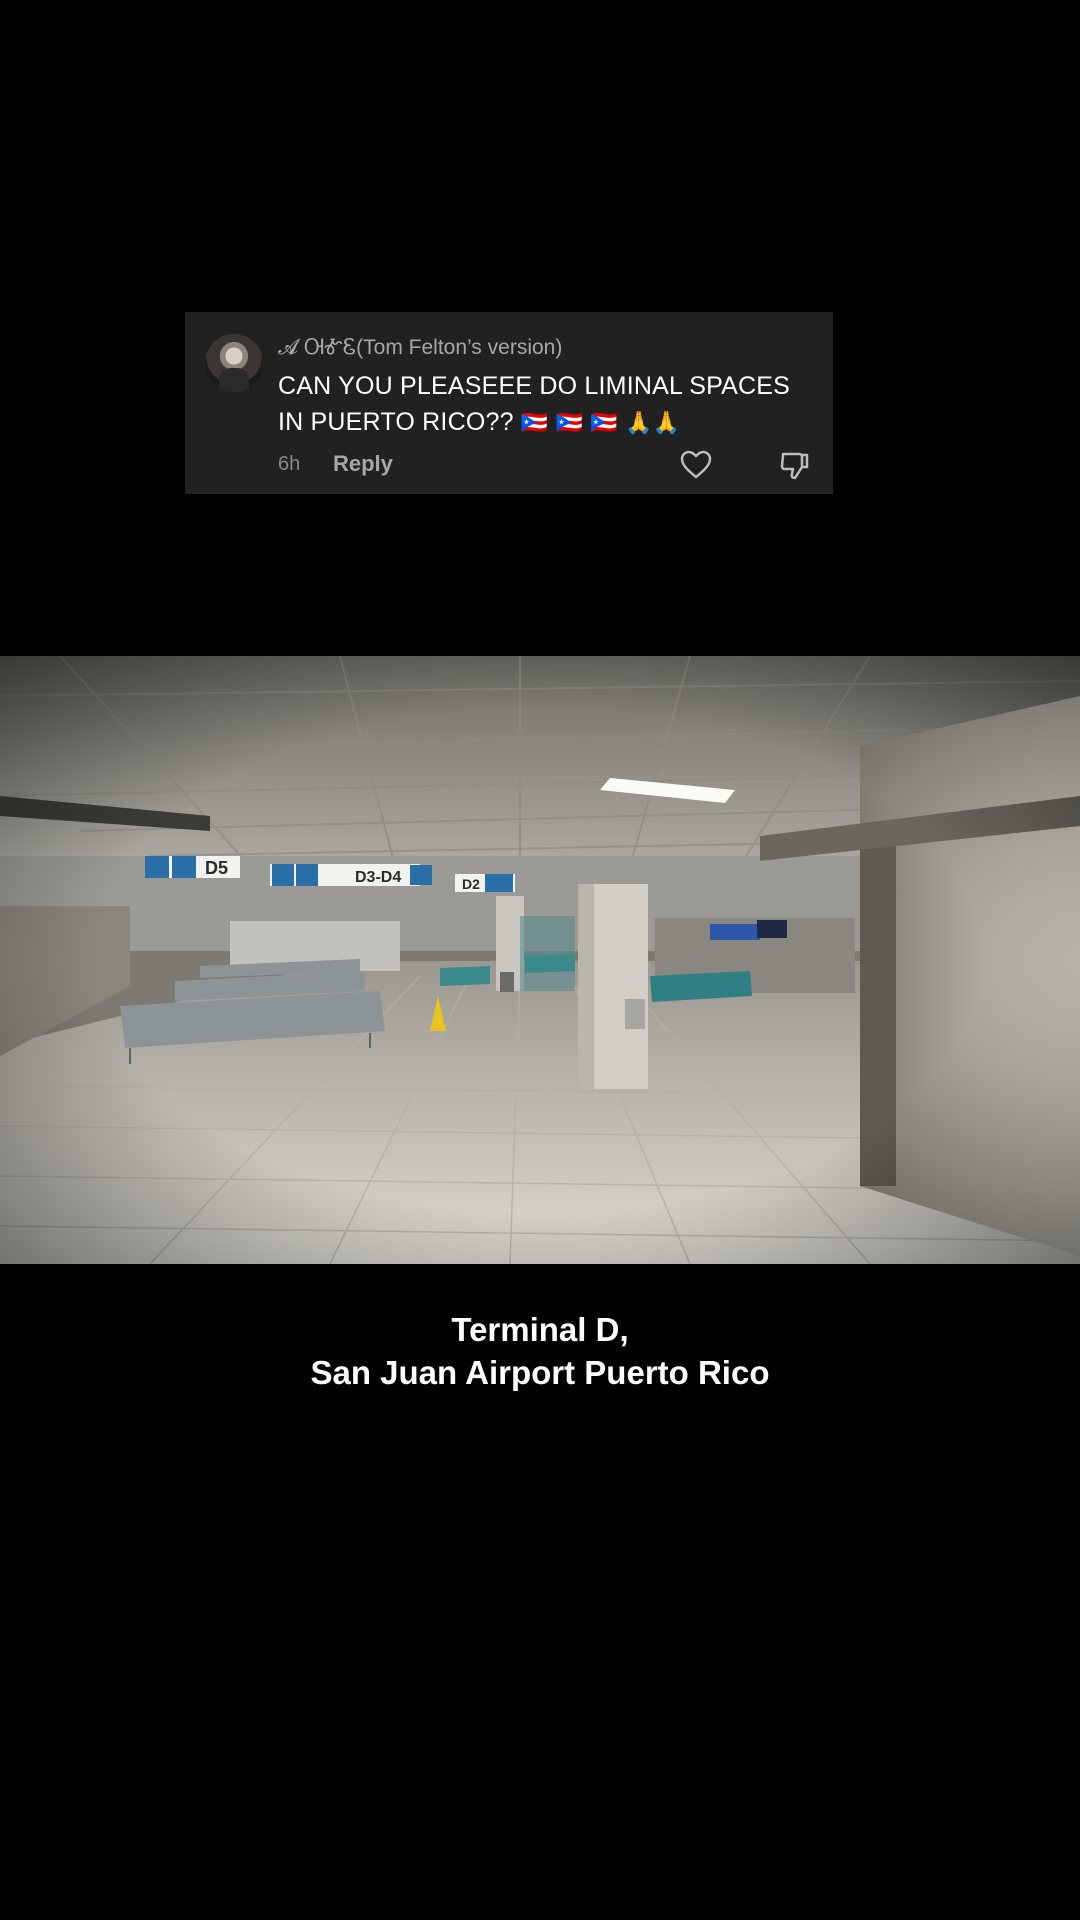  What do you see at coordinates (234, 363) in the screenshot?
I see `avatar` at bounding box center [234, 363].